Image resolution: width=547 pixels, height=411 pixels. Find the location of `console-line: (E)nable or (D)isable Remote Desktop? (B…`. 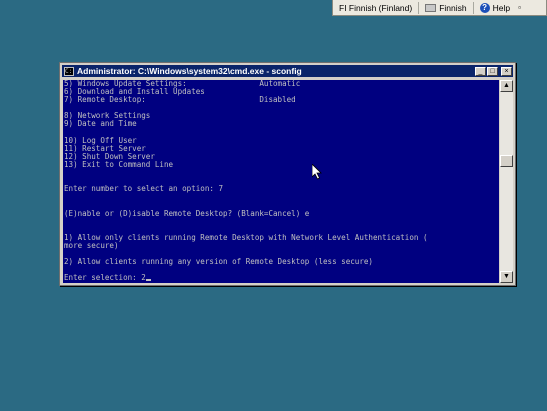

console-line: (E)nable or (D)isable Remote Desktop? (B… is located at coordinates (187, 213).